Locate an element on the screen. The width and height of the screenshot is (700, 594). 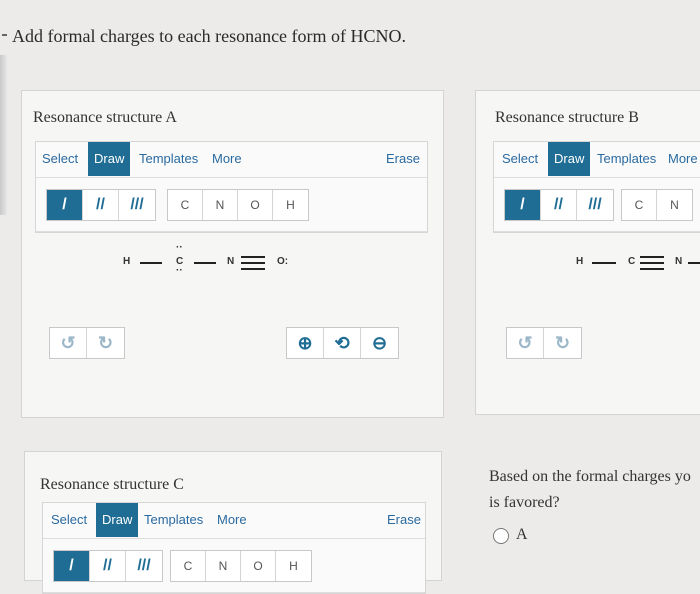
draw-toolbar-c: / // /// C N O H is located at coordinates (234, 566).